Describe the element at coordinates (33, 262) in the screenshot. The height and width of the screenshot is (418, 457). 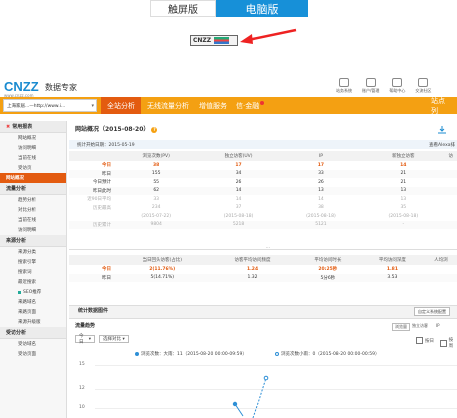
I see `sidebar-item-search-engine: 搜索引擎` at that location.